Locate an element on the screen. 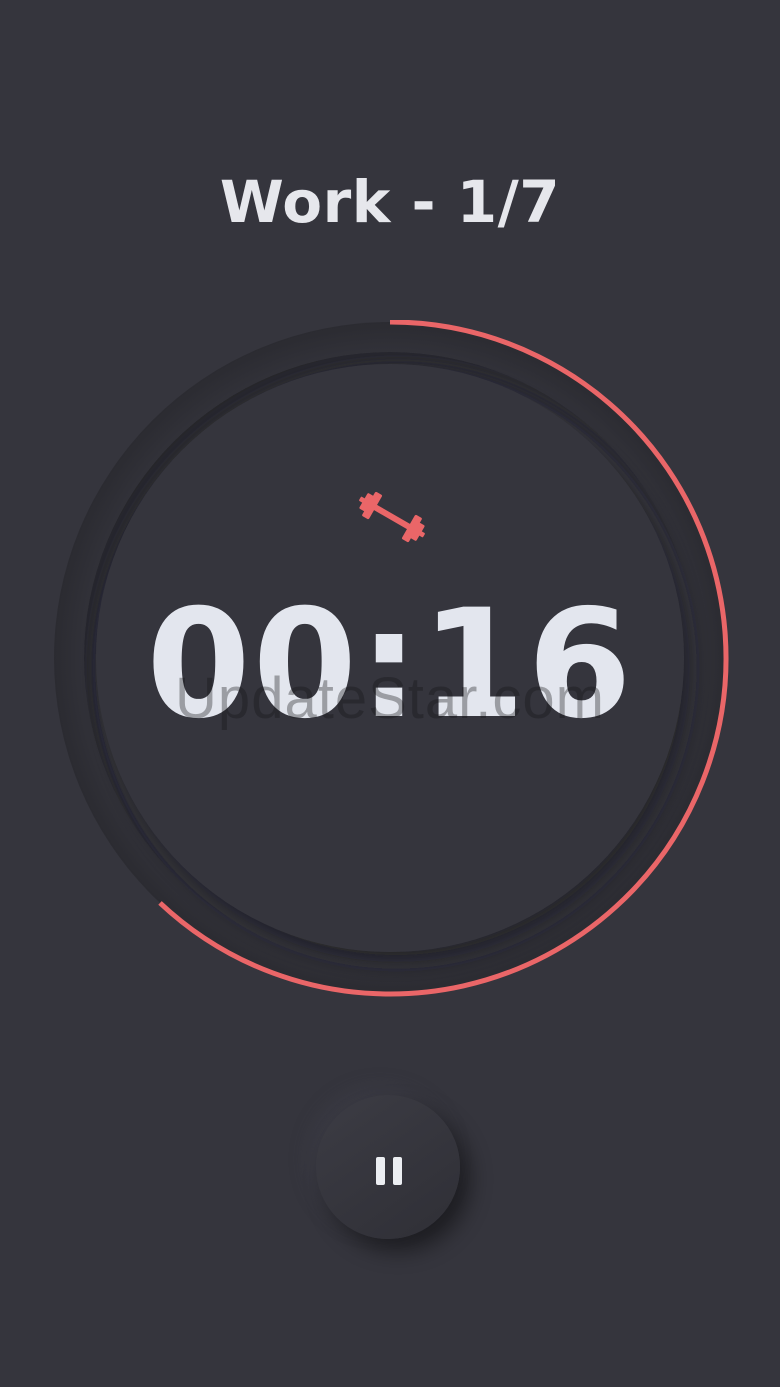  countdown-time: 00:16 is located at coordinates (390, 665).